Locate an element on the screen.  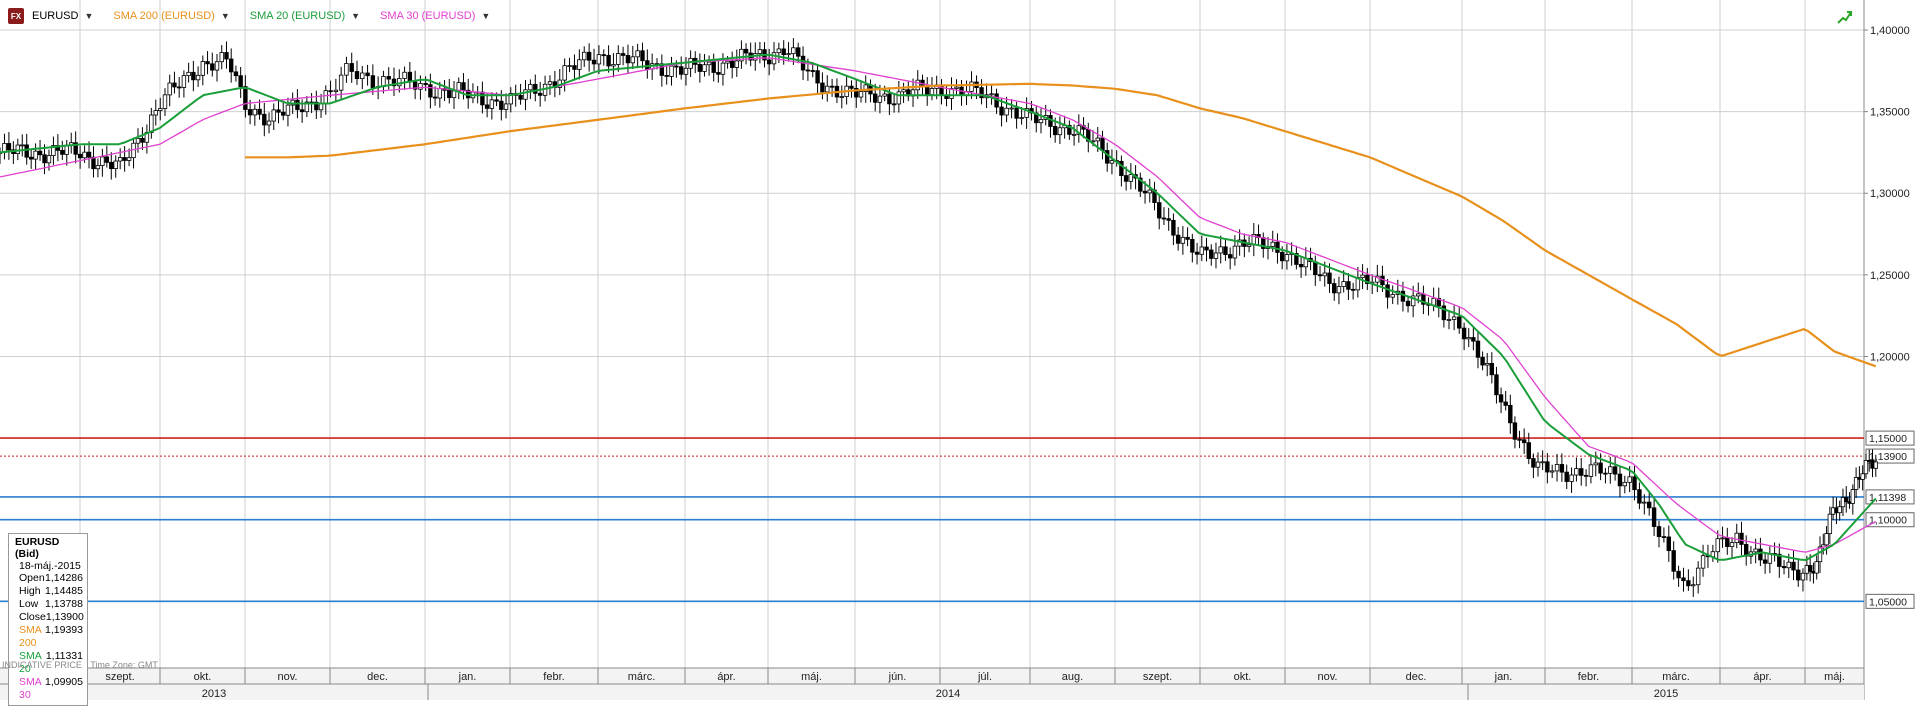
y-tick-label: 1,35000 is located at coordinates (1890, 113).